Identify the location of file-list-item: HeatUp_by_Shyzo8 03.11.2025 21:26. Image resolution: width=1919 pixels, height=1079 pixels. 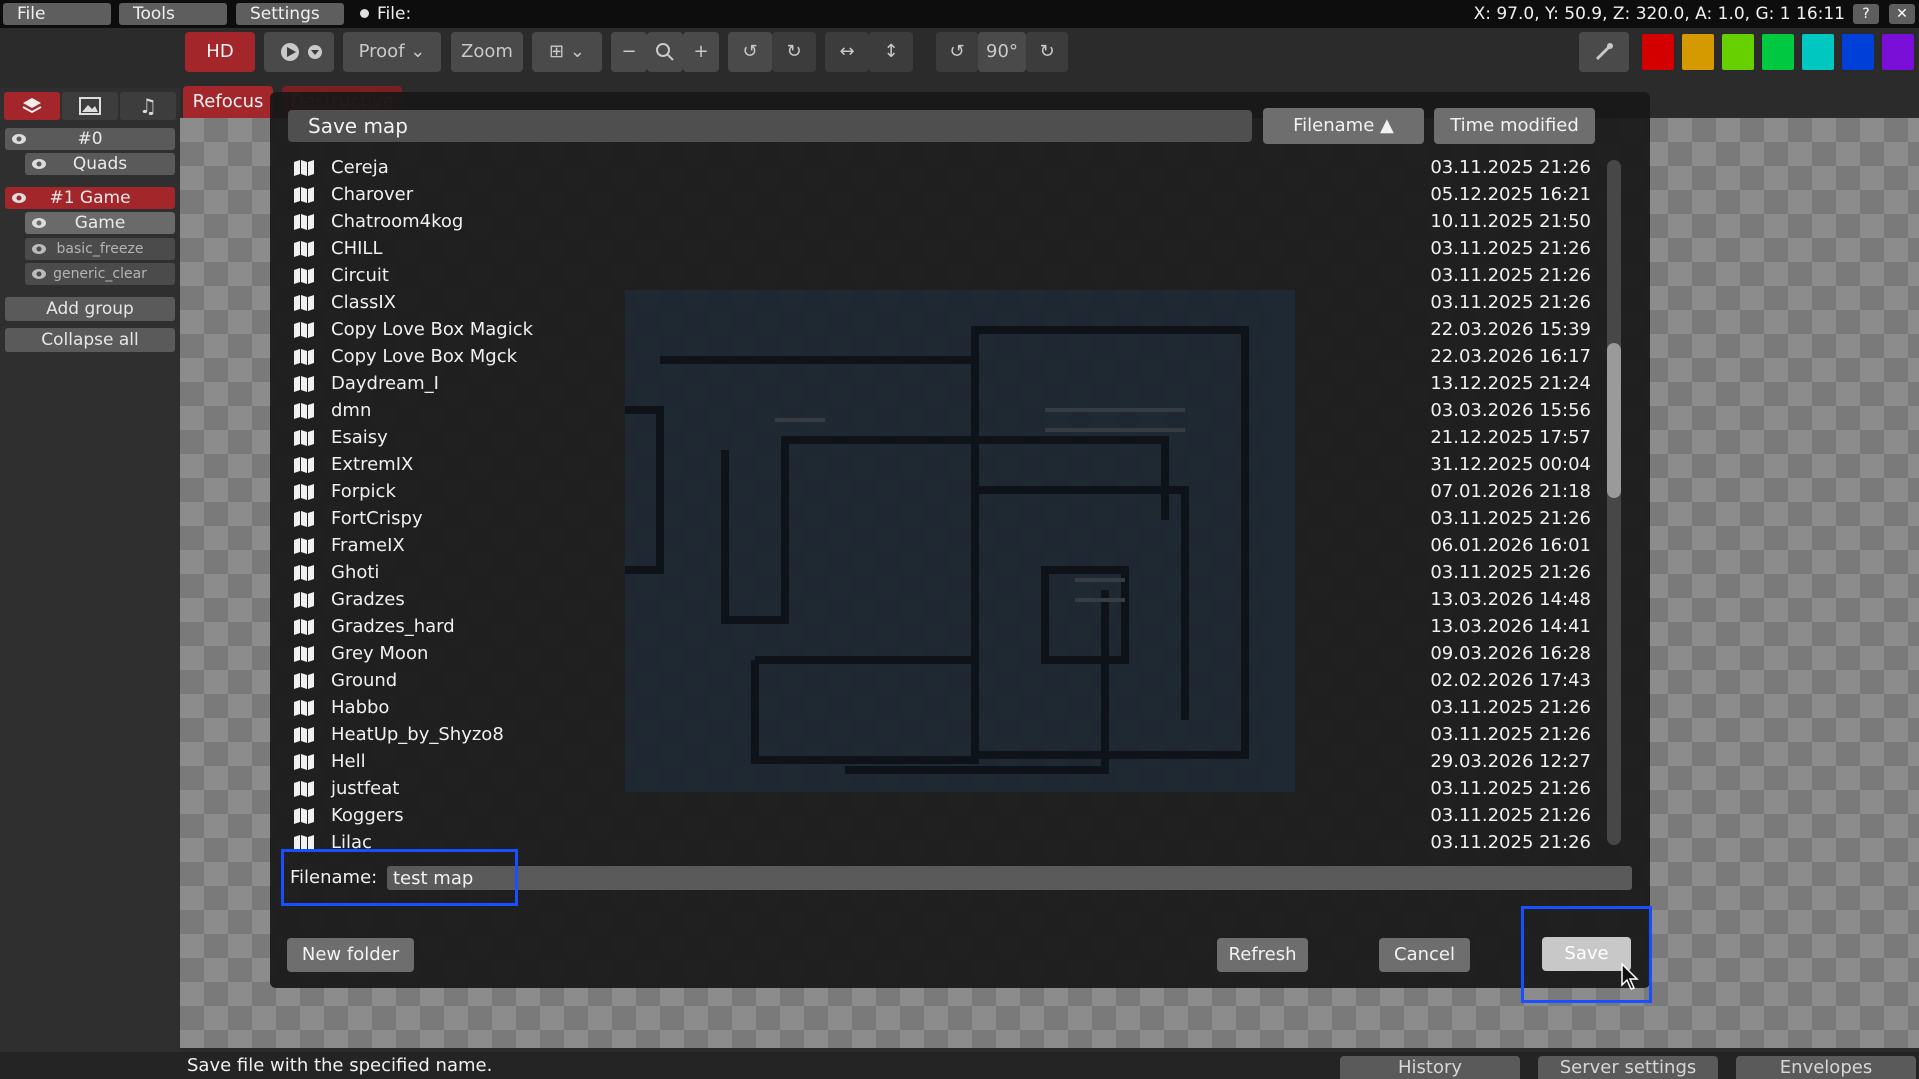
(945, 734).